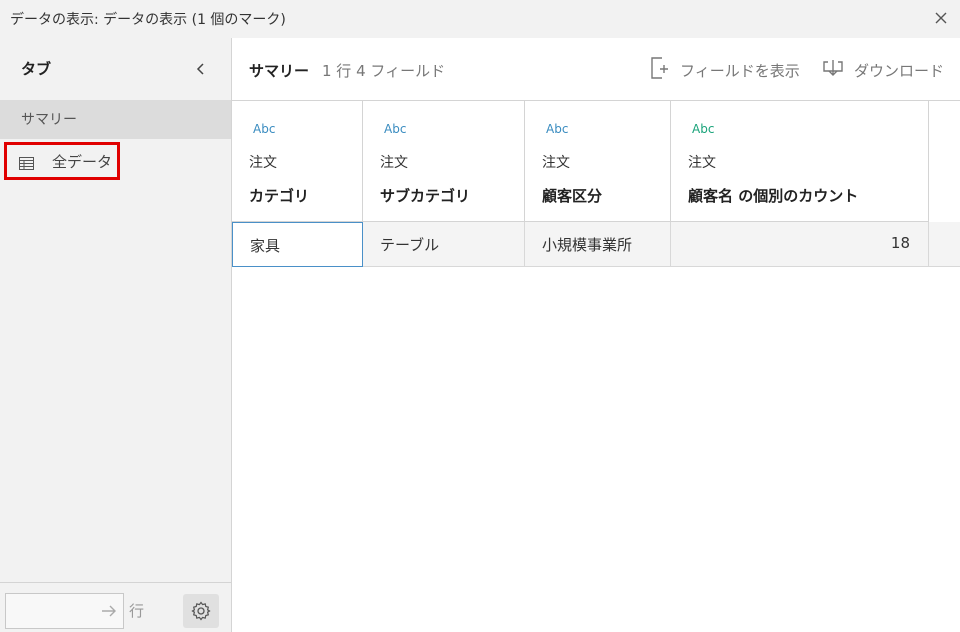 The height and width of the screenshot is (632, 960). I want to click on sidebar-item-summary: サマリー, so click(115, 119).